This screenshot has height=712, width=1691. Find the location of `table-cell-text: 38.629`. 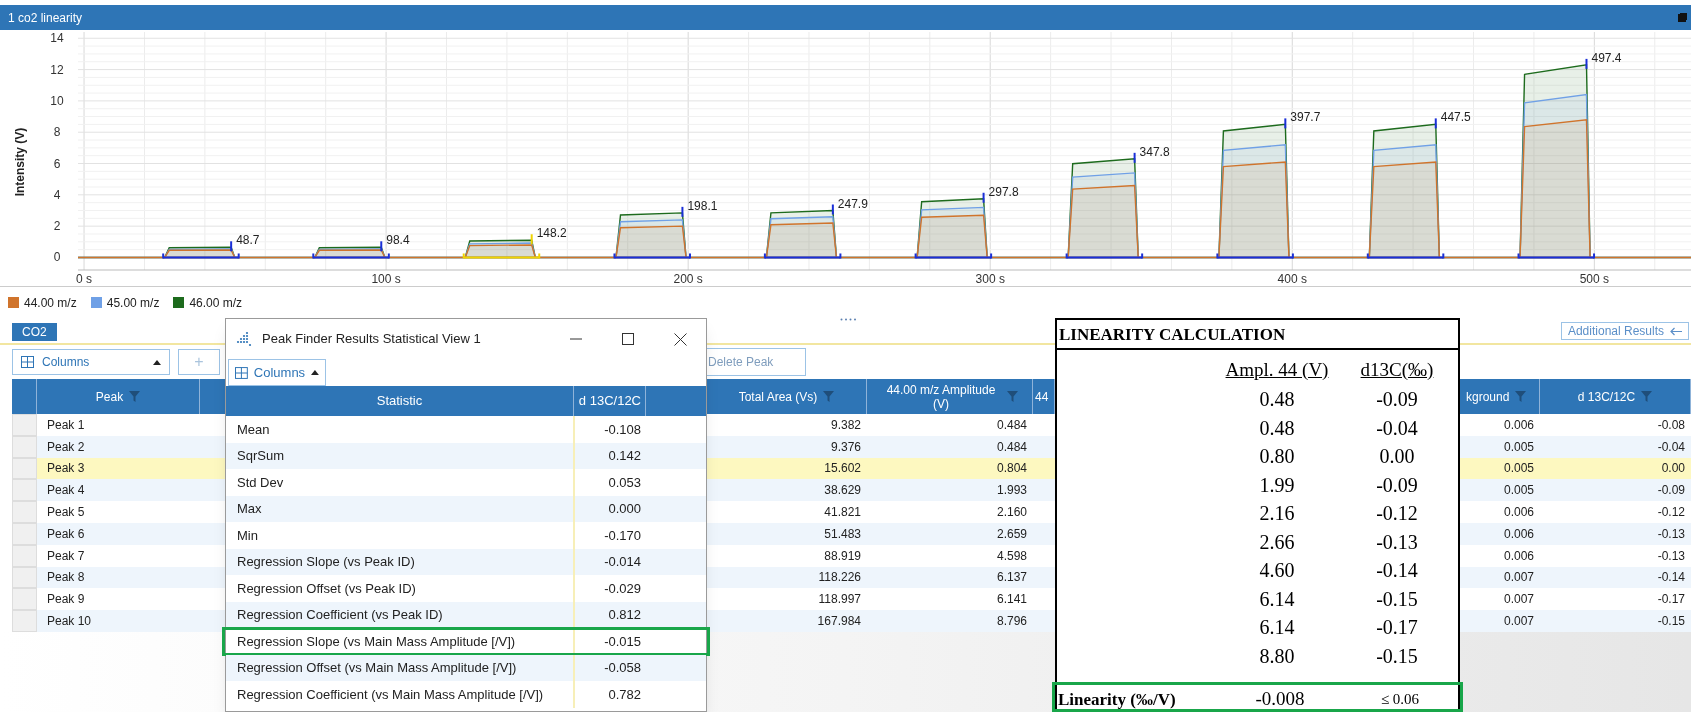

table-cell-text: 38.629 is located at coordinates (842, 491).